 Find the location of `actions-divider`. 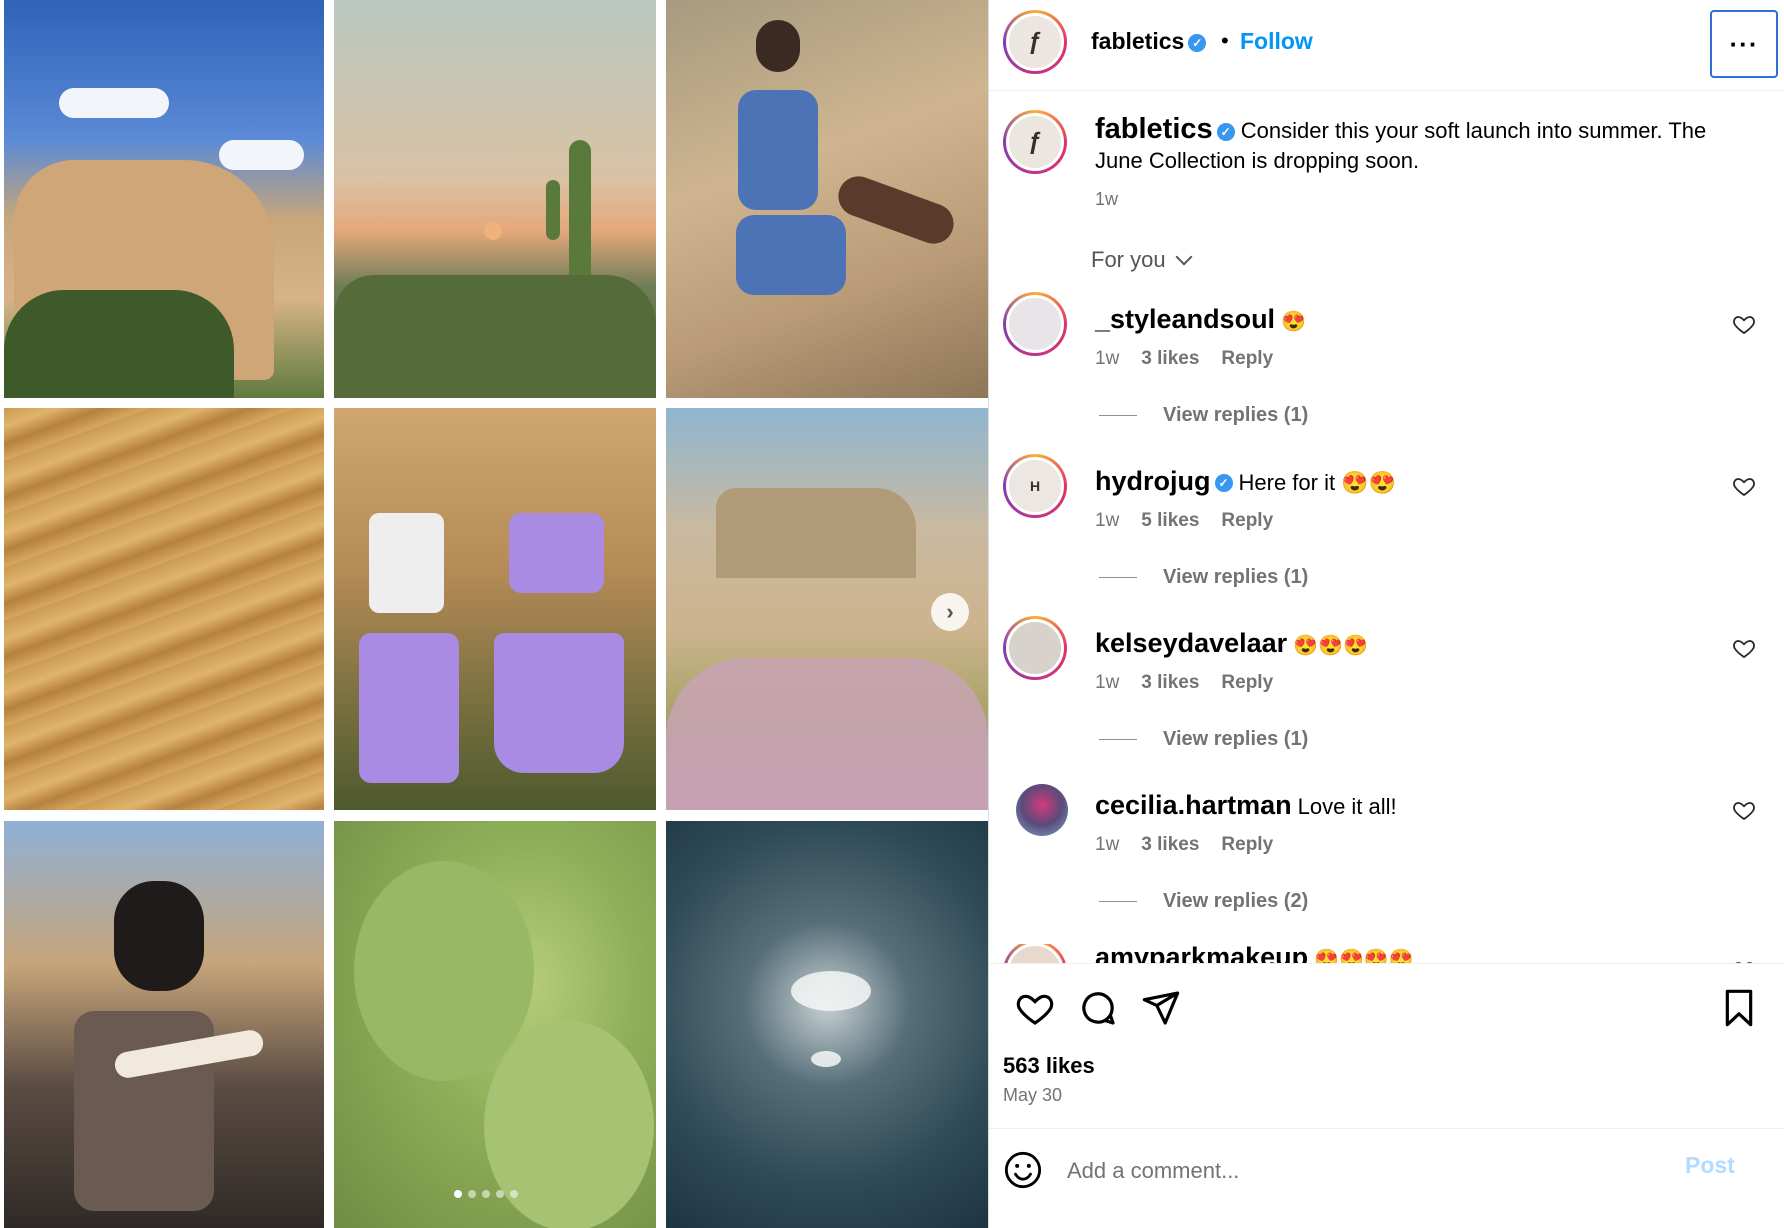

actions-divider is located at coordinates (1386, 963).